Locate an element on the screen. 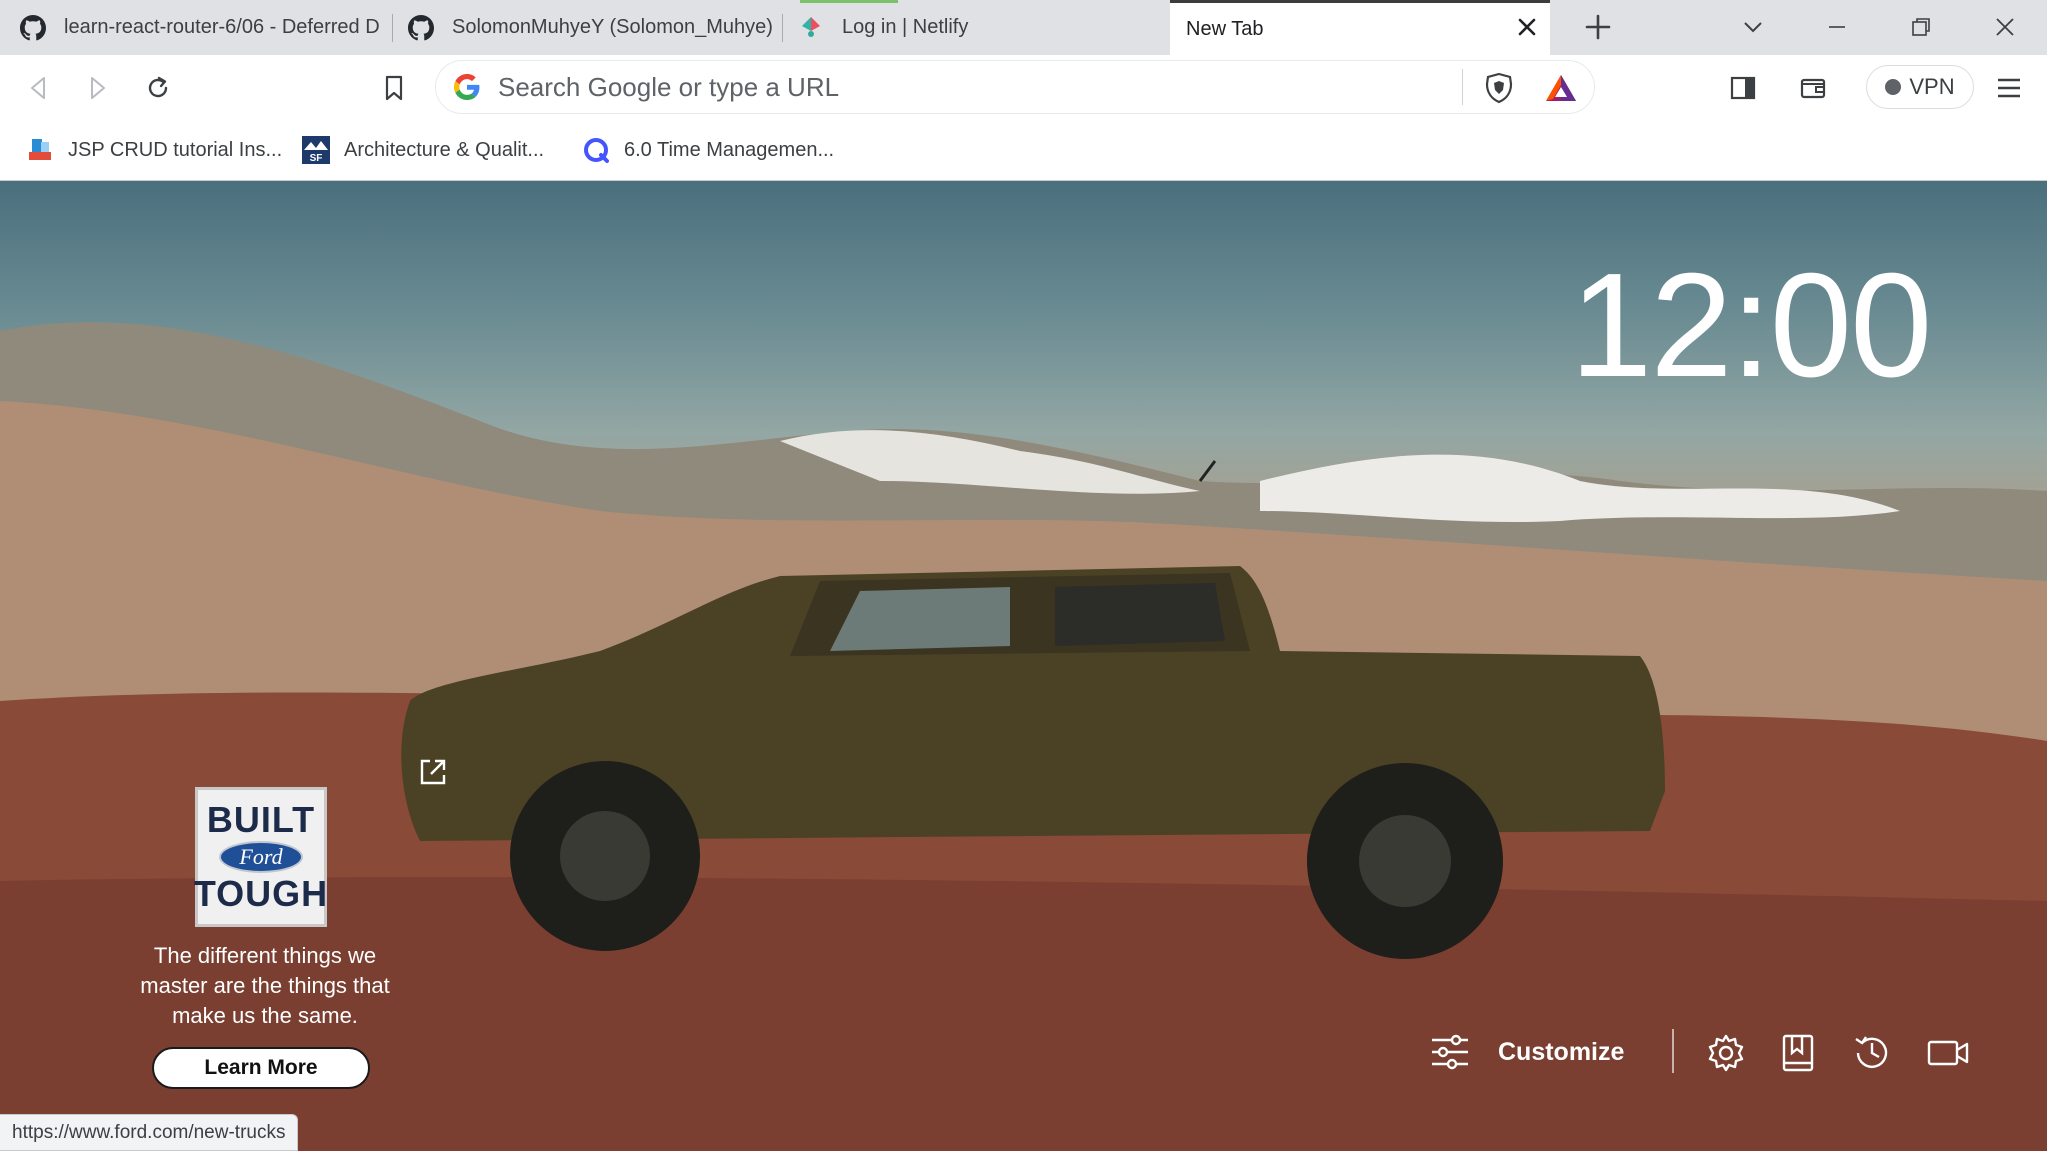  tab-new-tab: New Tab is located at coordinates (1360, 27).